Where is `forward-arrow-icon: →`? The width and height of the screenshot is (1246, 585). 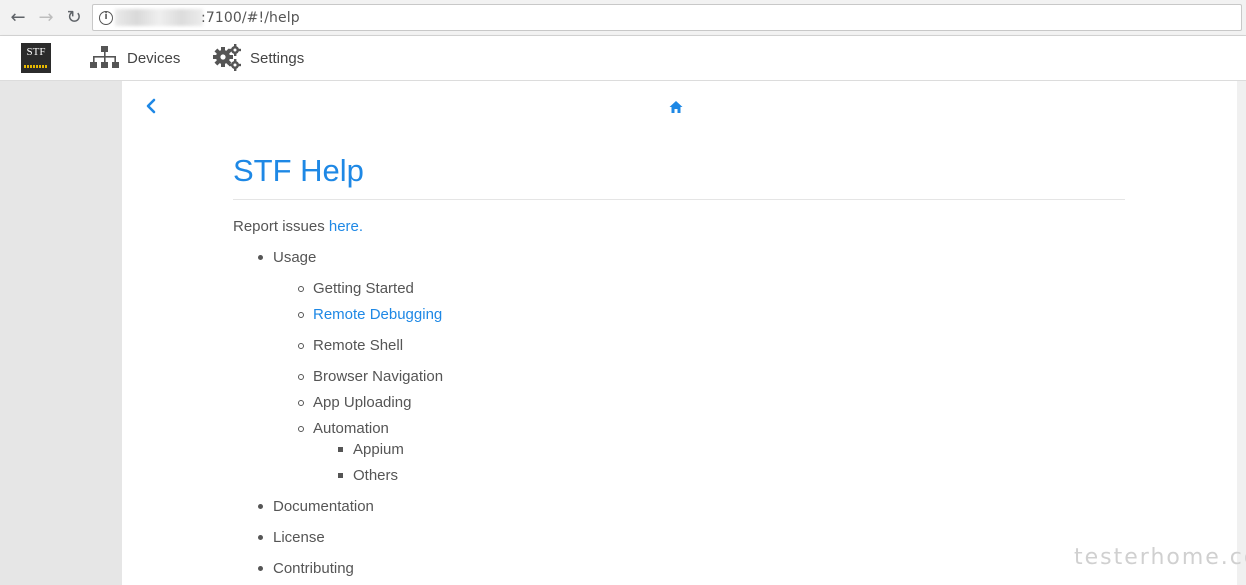
forward-arrow-icon: → is located at coordinates (46, 18).